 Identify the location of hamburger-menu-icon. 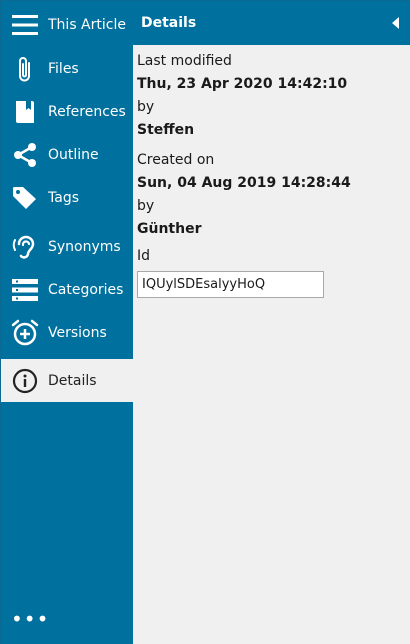
(25, 25).